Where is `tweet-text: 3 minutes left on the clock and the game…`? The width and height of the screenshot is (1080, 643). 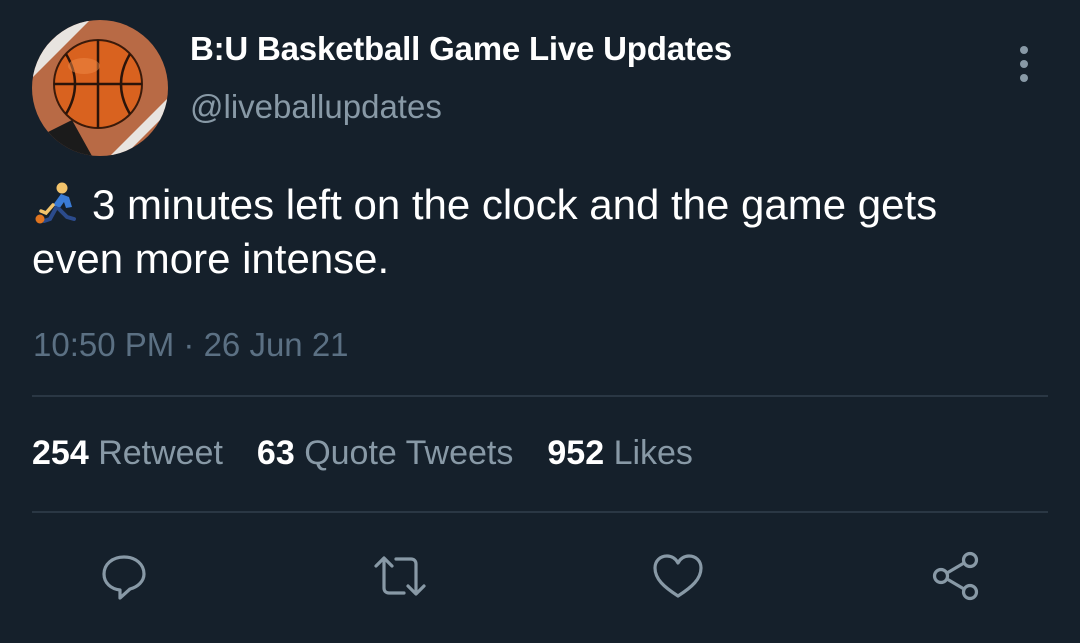 tweet-text: 3 minutes left on the clock and the game… is located at coordinates (485, 231).